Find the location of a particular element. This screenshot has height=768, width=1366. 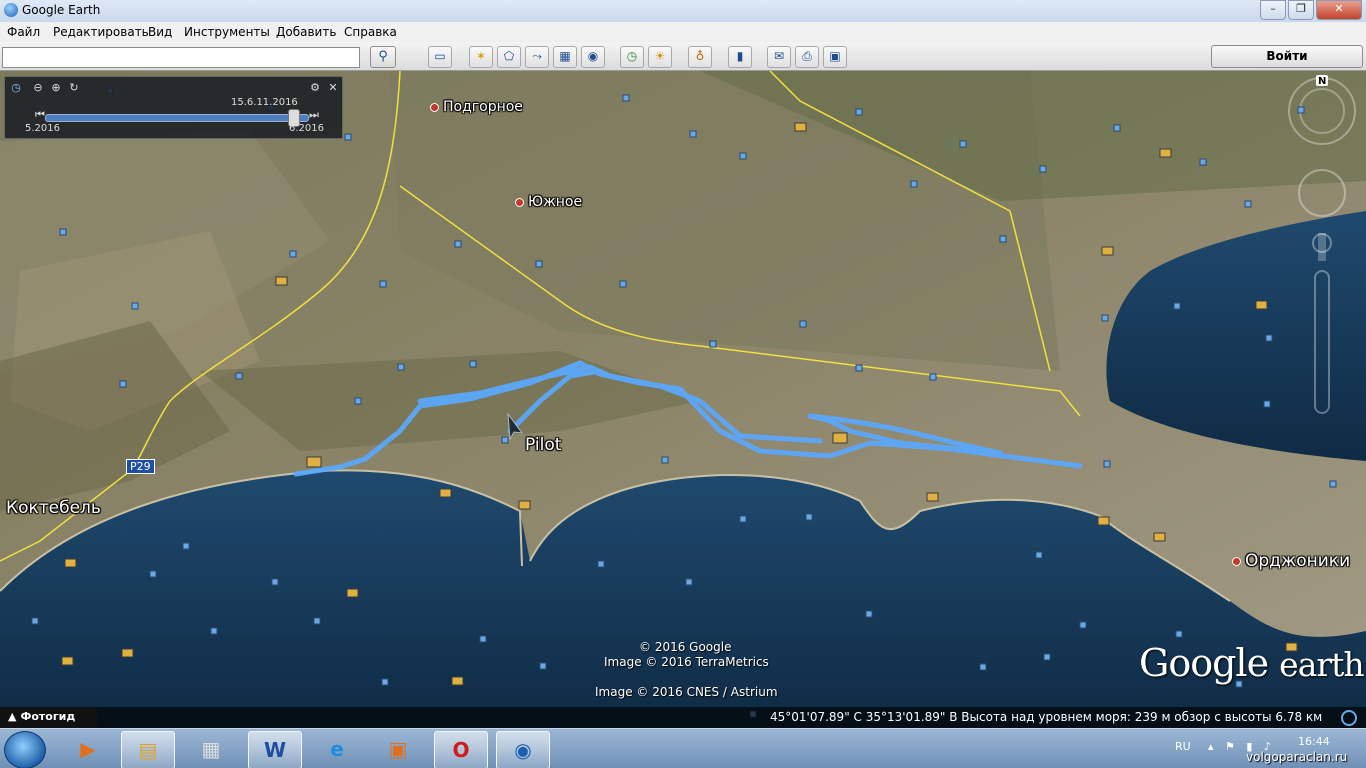

google-earth-task: ◉ is located at coordinates (523, 749).